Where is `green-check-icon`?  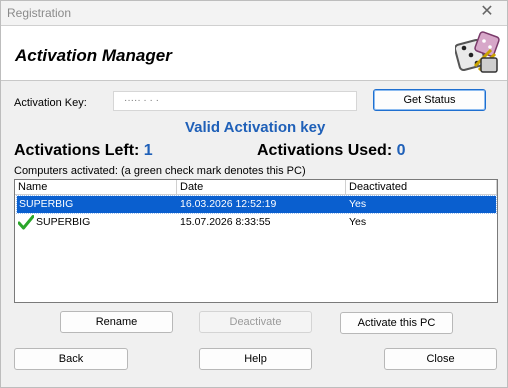 green-check-icon is located at coordinates (26, 222).